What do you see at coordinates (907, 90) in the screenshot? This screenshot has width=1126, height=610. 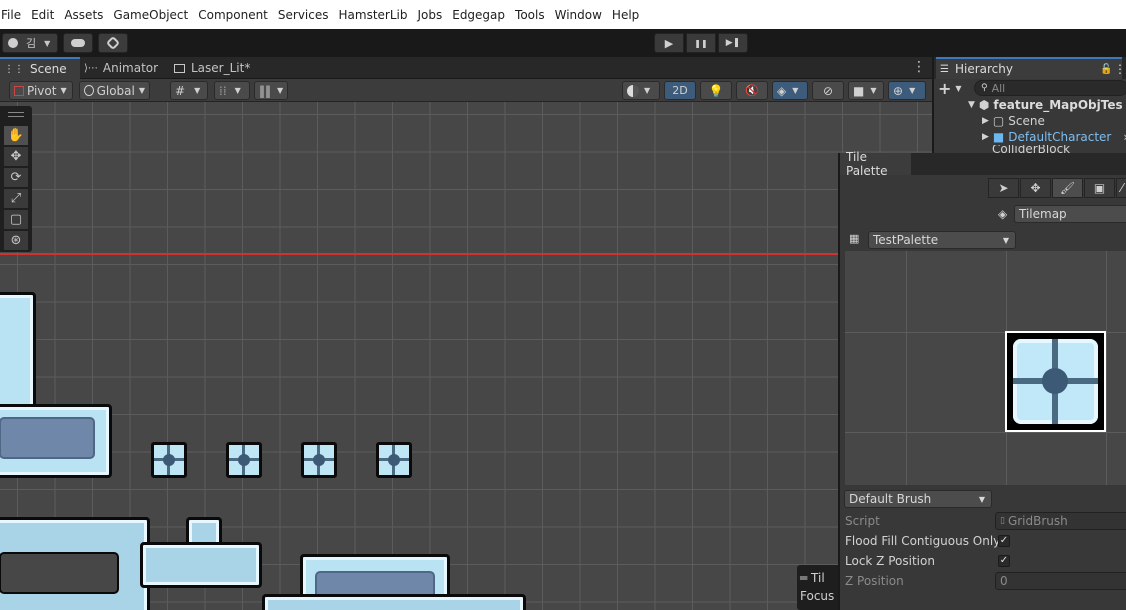 I see `gizmos-dropdown: ⊕ ▼` at bounding box center [907, 90].